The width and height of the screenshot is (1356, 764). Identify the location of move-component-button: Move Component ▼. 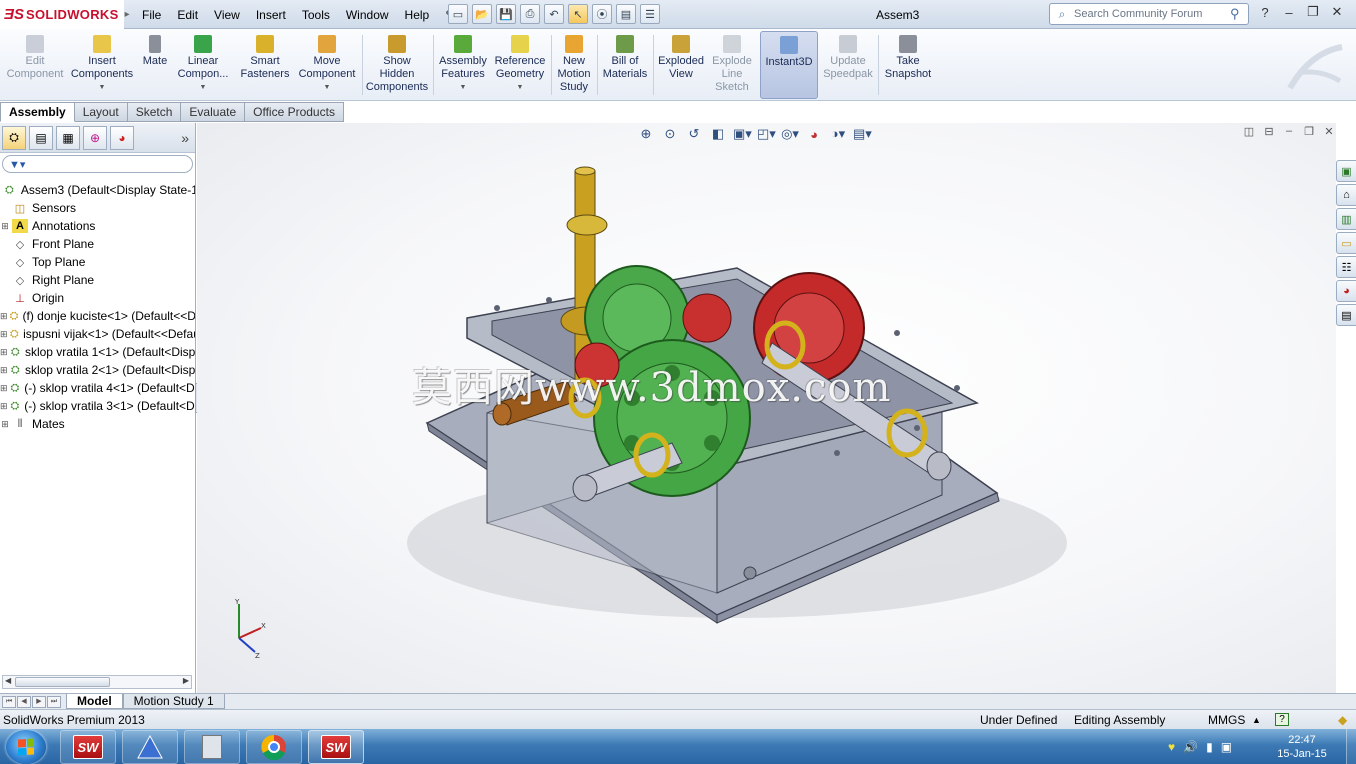
(327, 65).